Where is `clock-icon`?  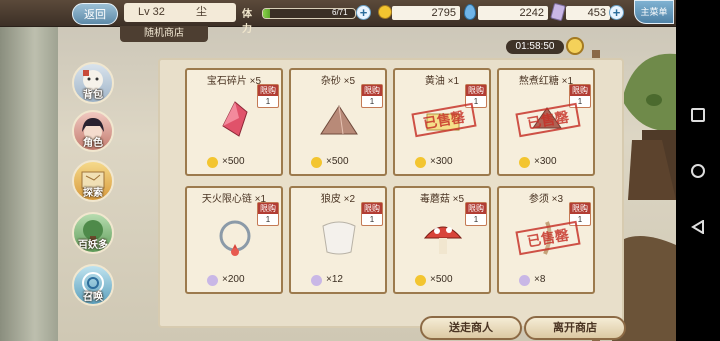
clock-icon is located at coordinates (575, 46).